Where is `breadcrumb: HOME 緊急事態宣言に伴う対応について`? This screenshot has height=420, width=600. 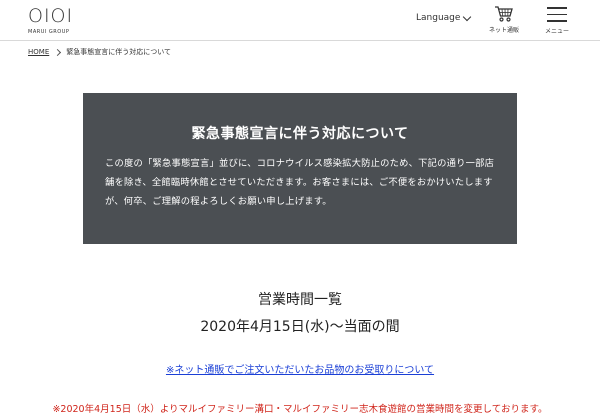 breadcrumb: HOME 緊急事態宣言に伴う対応について is located at coordinates (99, 52).